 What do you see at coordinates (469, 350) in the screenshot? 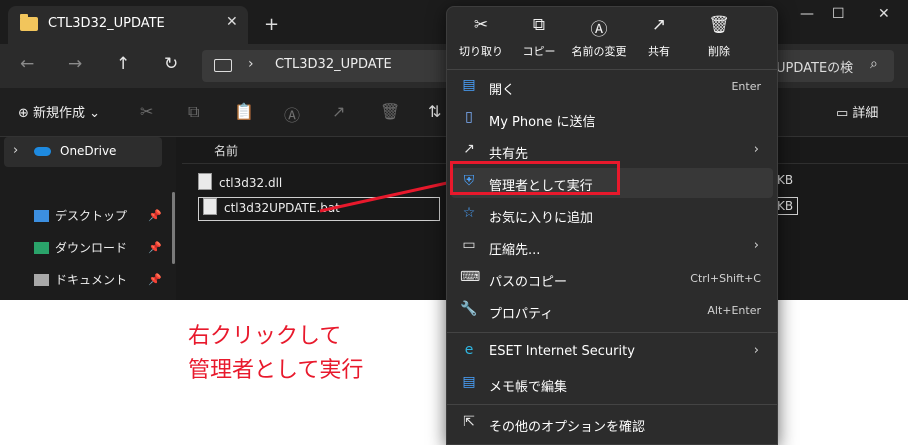
I see `eset-icon: e` at bounding box center [469, 350].